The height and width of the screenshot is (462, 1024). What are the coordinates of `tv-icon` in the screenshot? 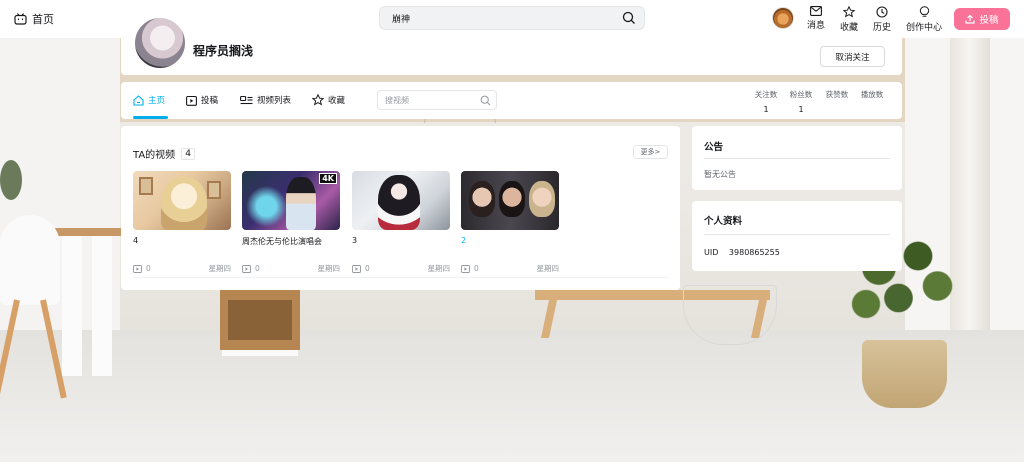 It's located at (20, 19).